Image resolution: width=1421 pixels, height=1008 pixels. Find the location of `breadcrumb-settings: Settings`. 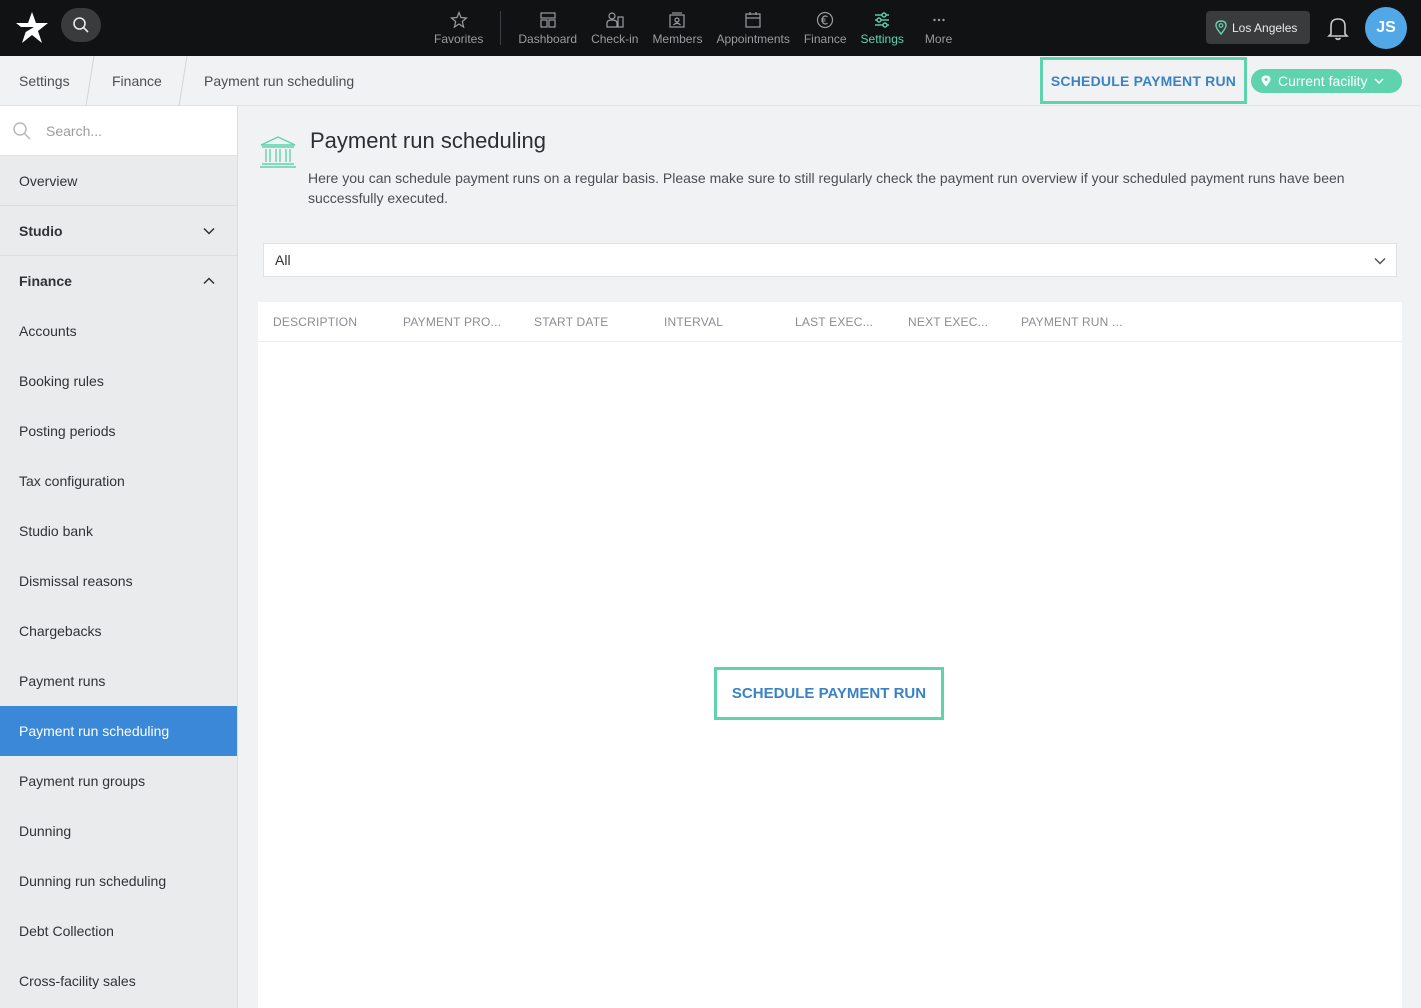

breadcrumb-settings: Settings is located at coordinates (44, 81).